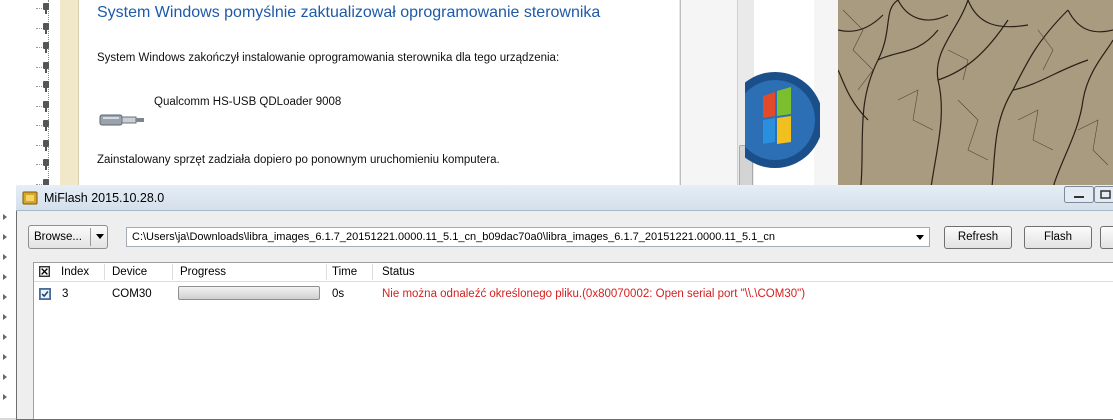  Describe the element at coordinates (338, 294) in the screenshot. I see `row-time: 0s` at that location.